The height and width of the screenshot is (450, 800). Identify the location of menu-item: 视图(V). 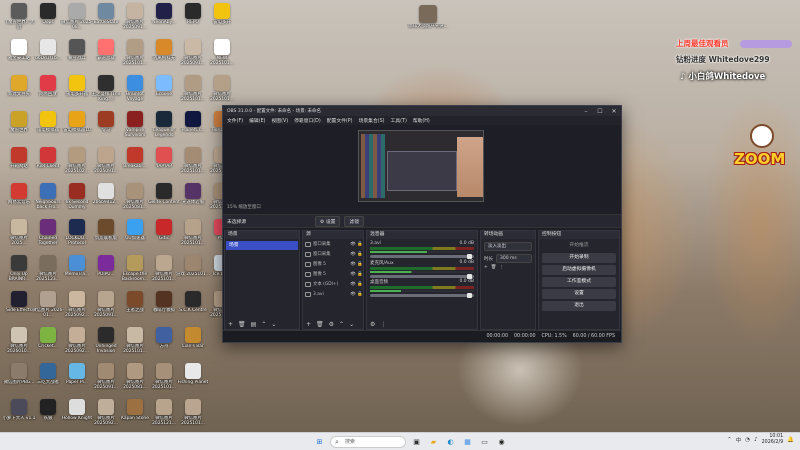
(279, 120).